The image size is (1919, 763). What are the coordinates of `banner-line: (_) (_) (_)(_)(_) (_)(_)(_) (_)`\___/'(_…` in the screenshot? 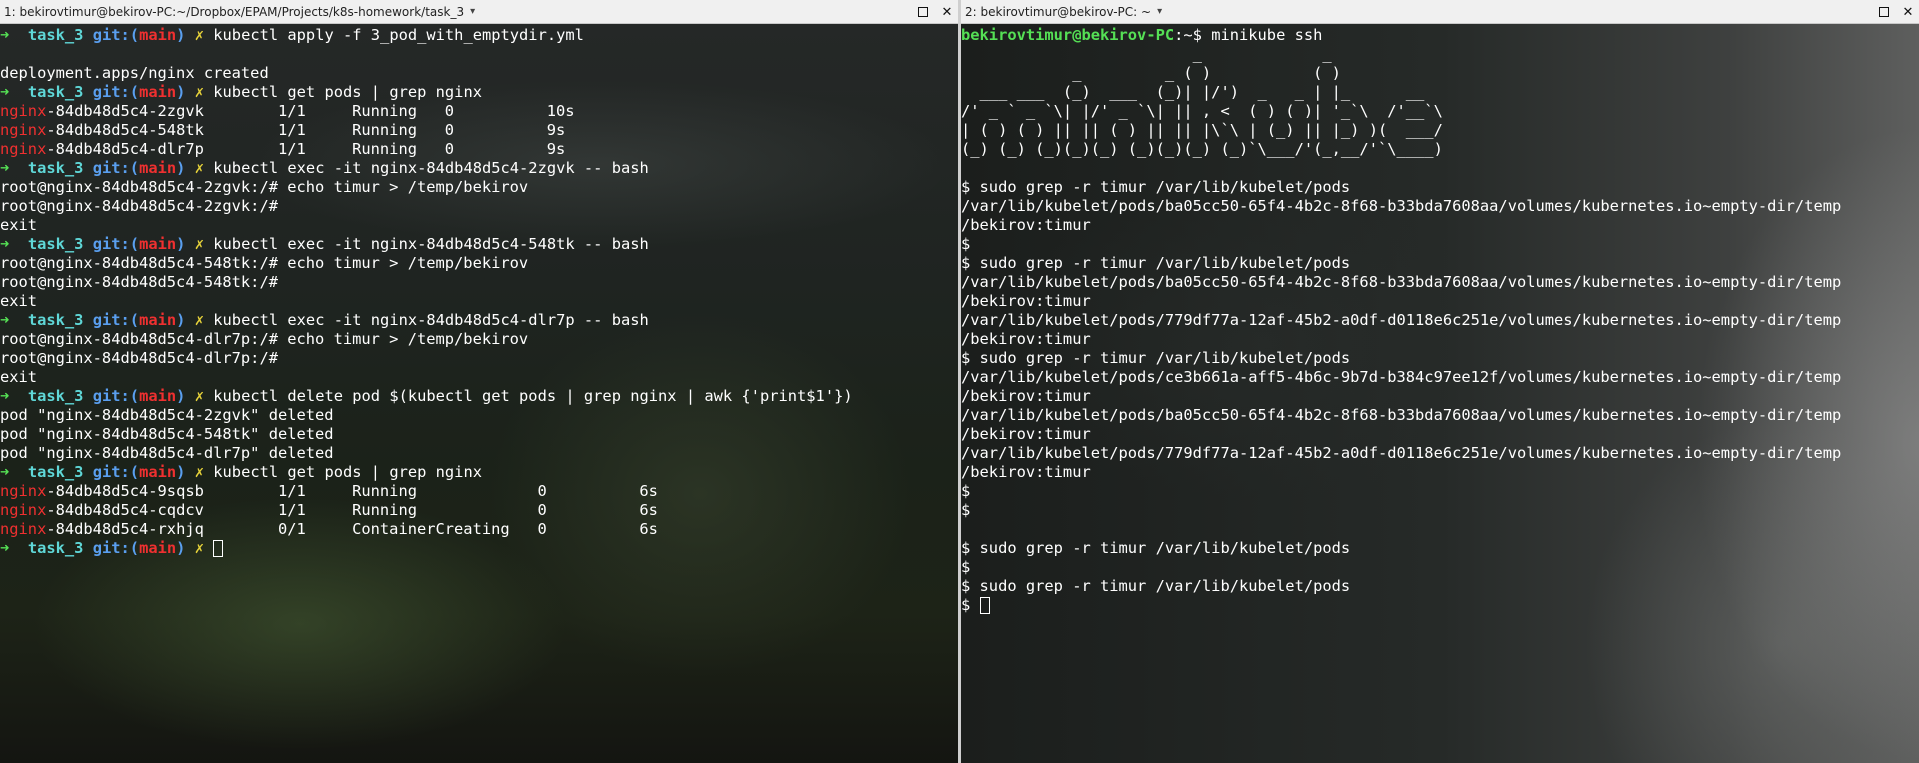 It's located at (1202, 149).